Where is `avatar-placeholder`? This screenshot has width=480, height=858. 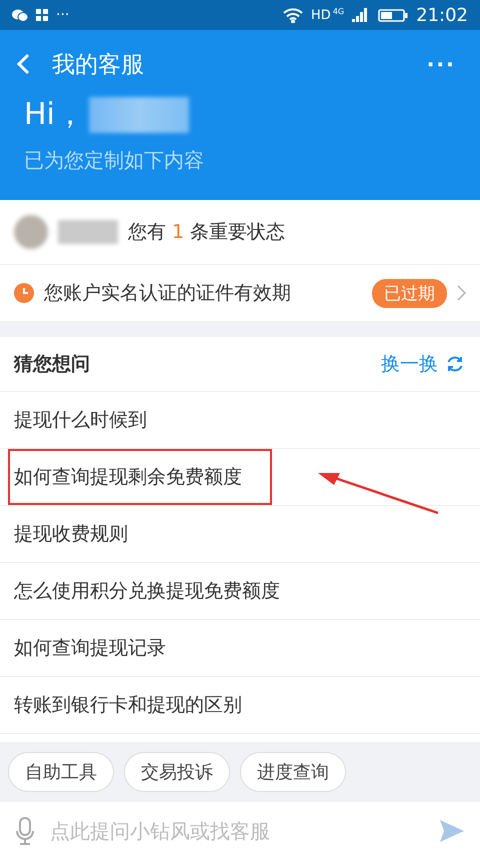
avatar-placeholder is located at coordinates (31, 232).